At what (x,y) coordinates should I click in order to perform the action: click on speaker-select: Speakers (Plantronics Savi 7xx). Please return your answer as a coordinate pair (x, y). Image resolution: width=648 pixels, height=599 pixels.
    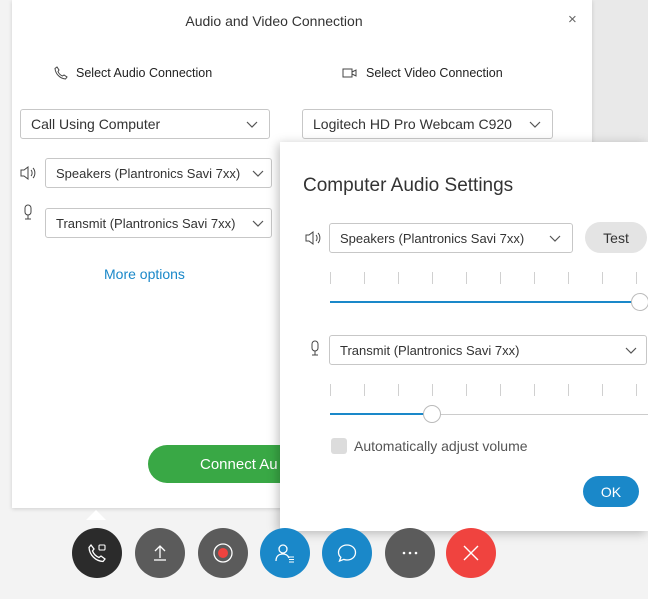
    Looking at the image, I should click on (158, 173).